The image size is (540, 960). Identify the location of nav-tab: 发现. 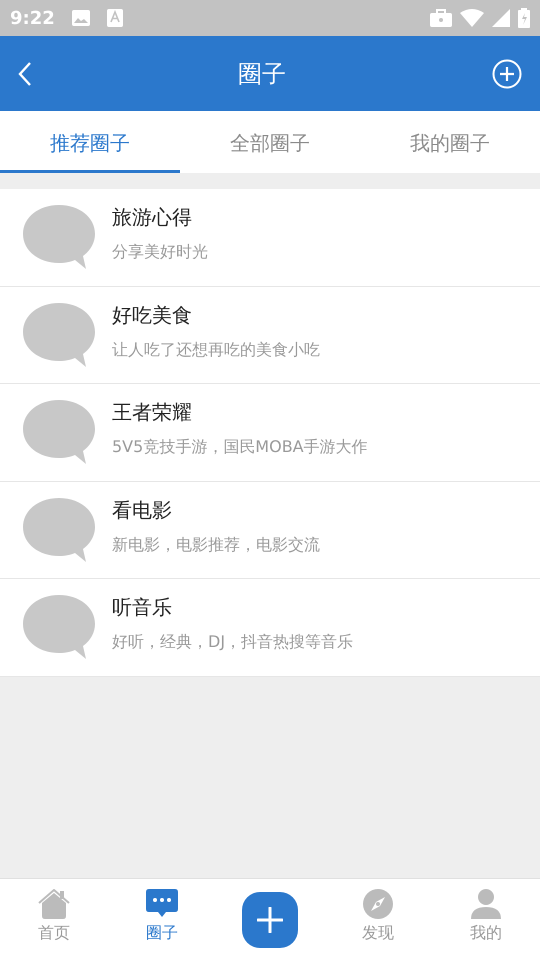
(378, 919).